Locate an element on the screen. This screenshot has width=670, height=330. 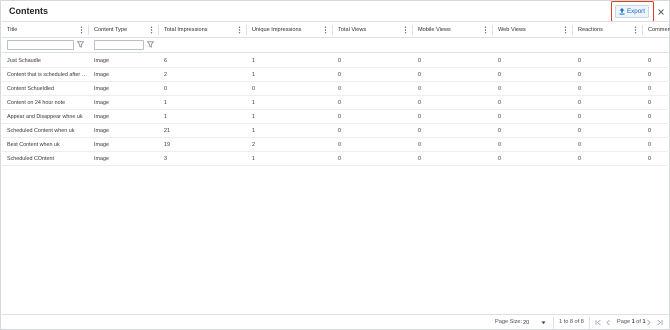
column-header-web-views: Web Views is located at coordinates (533, 30).